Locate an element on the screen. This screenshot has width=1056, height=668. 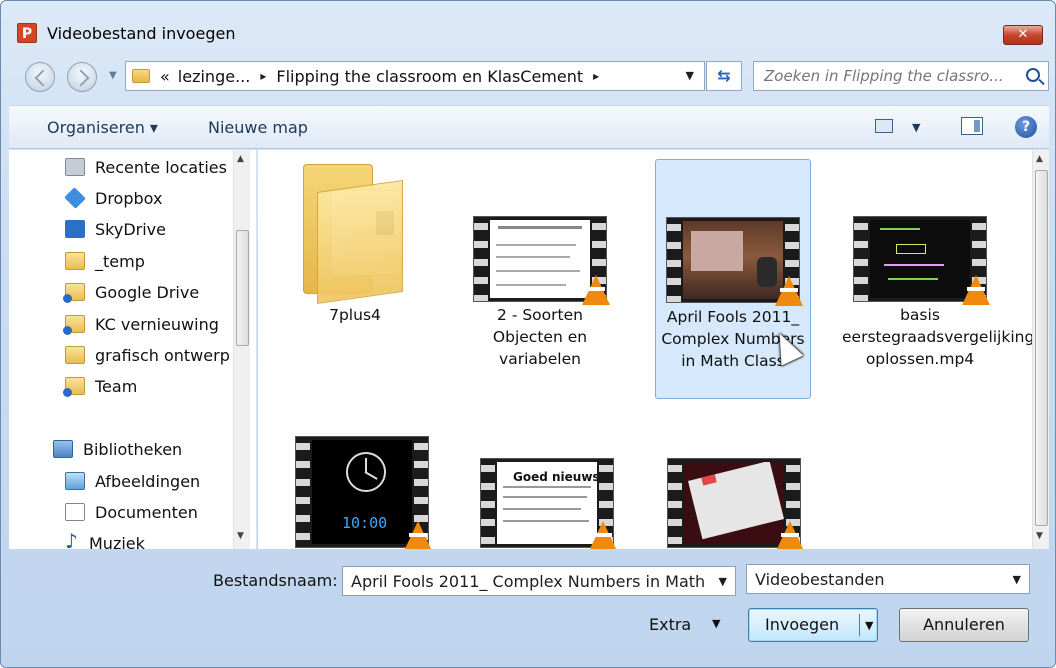
nav-item-recent-places: Recente locaties is located at coordinates (146, 167).